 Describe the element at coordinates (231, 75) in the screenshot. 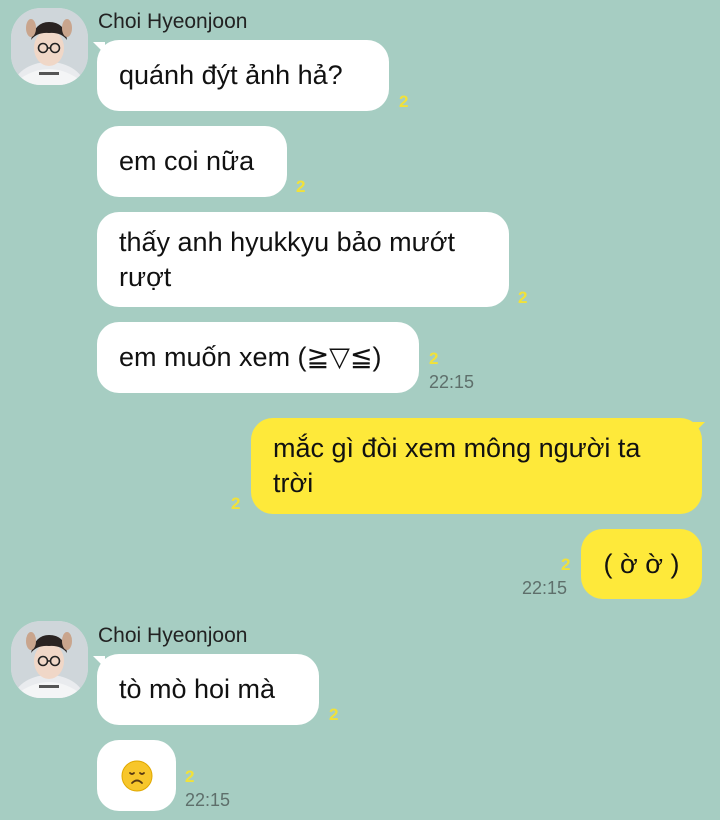

I see `message-text: quánh đýt ảnh hả?` at that location.